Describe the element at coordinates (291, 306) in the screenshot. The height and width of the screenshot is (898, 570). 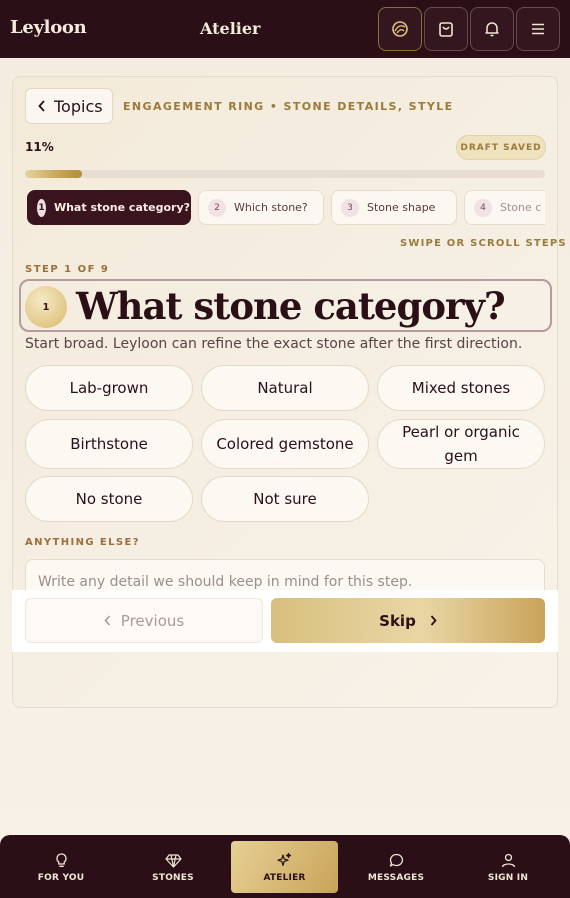
I see `question-title: What stone category?` at that location.